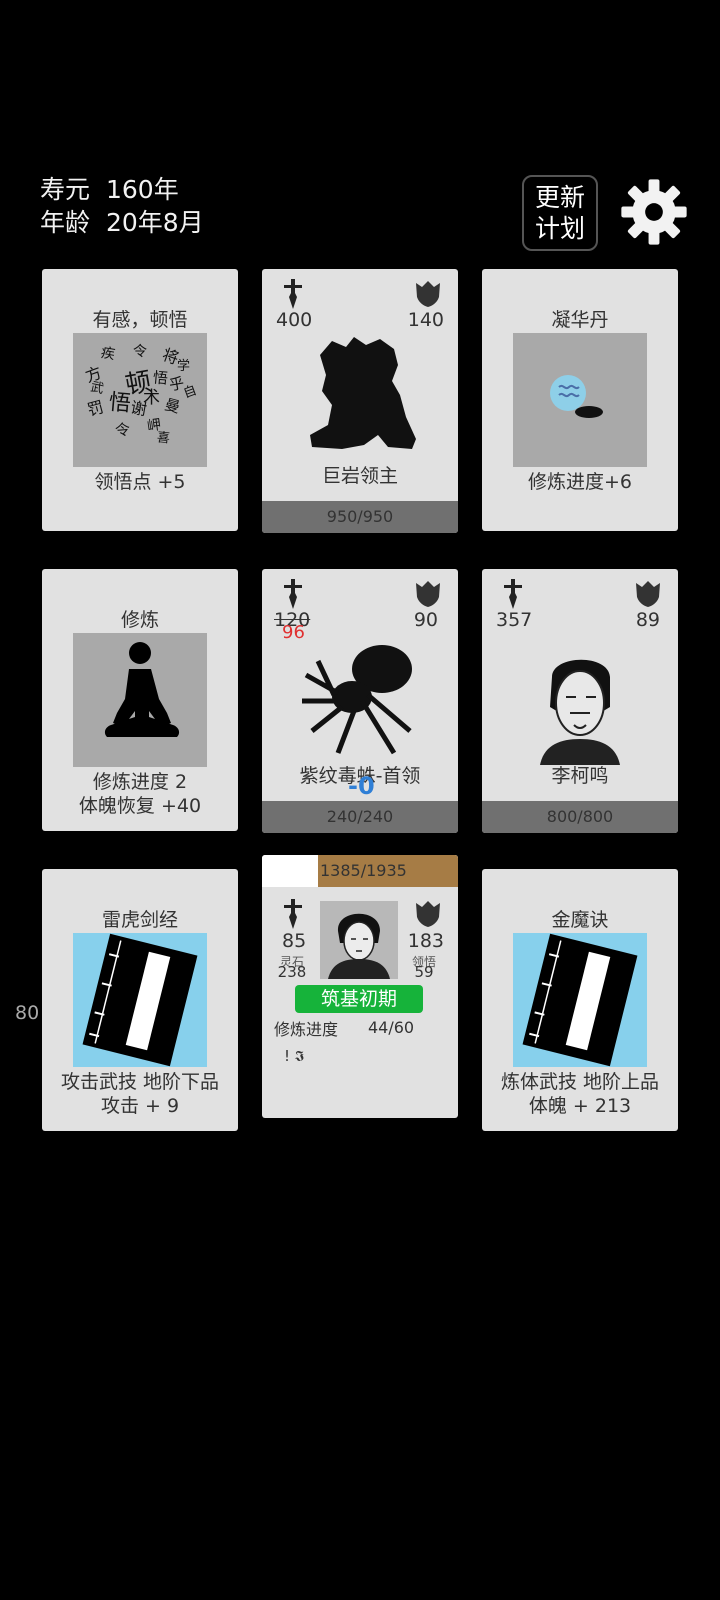  I want to click on card-desc: 修炼进度+6, so click(579, 482).